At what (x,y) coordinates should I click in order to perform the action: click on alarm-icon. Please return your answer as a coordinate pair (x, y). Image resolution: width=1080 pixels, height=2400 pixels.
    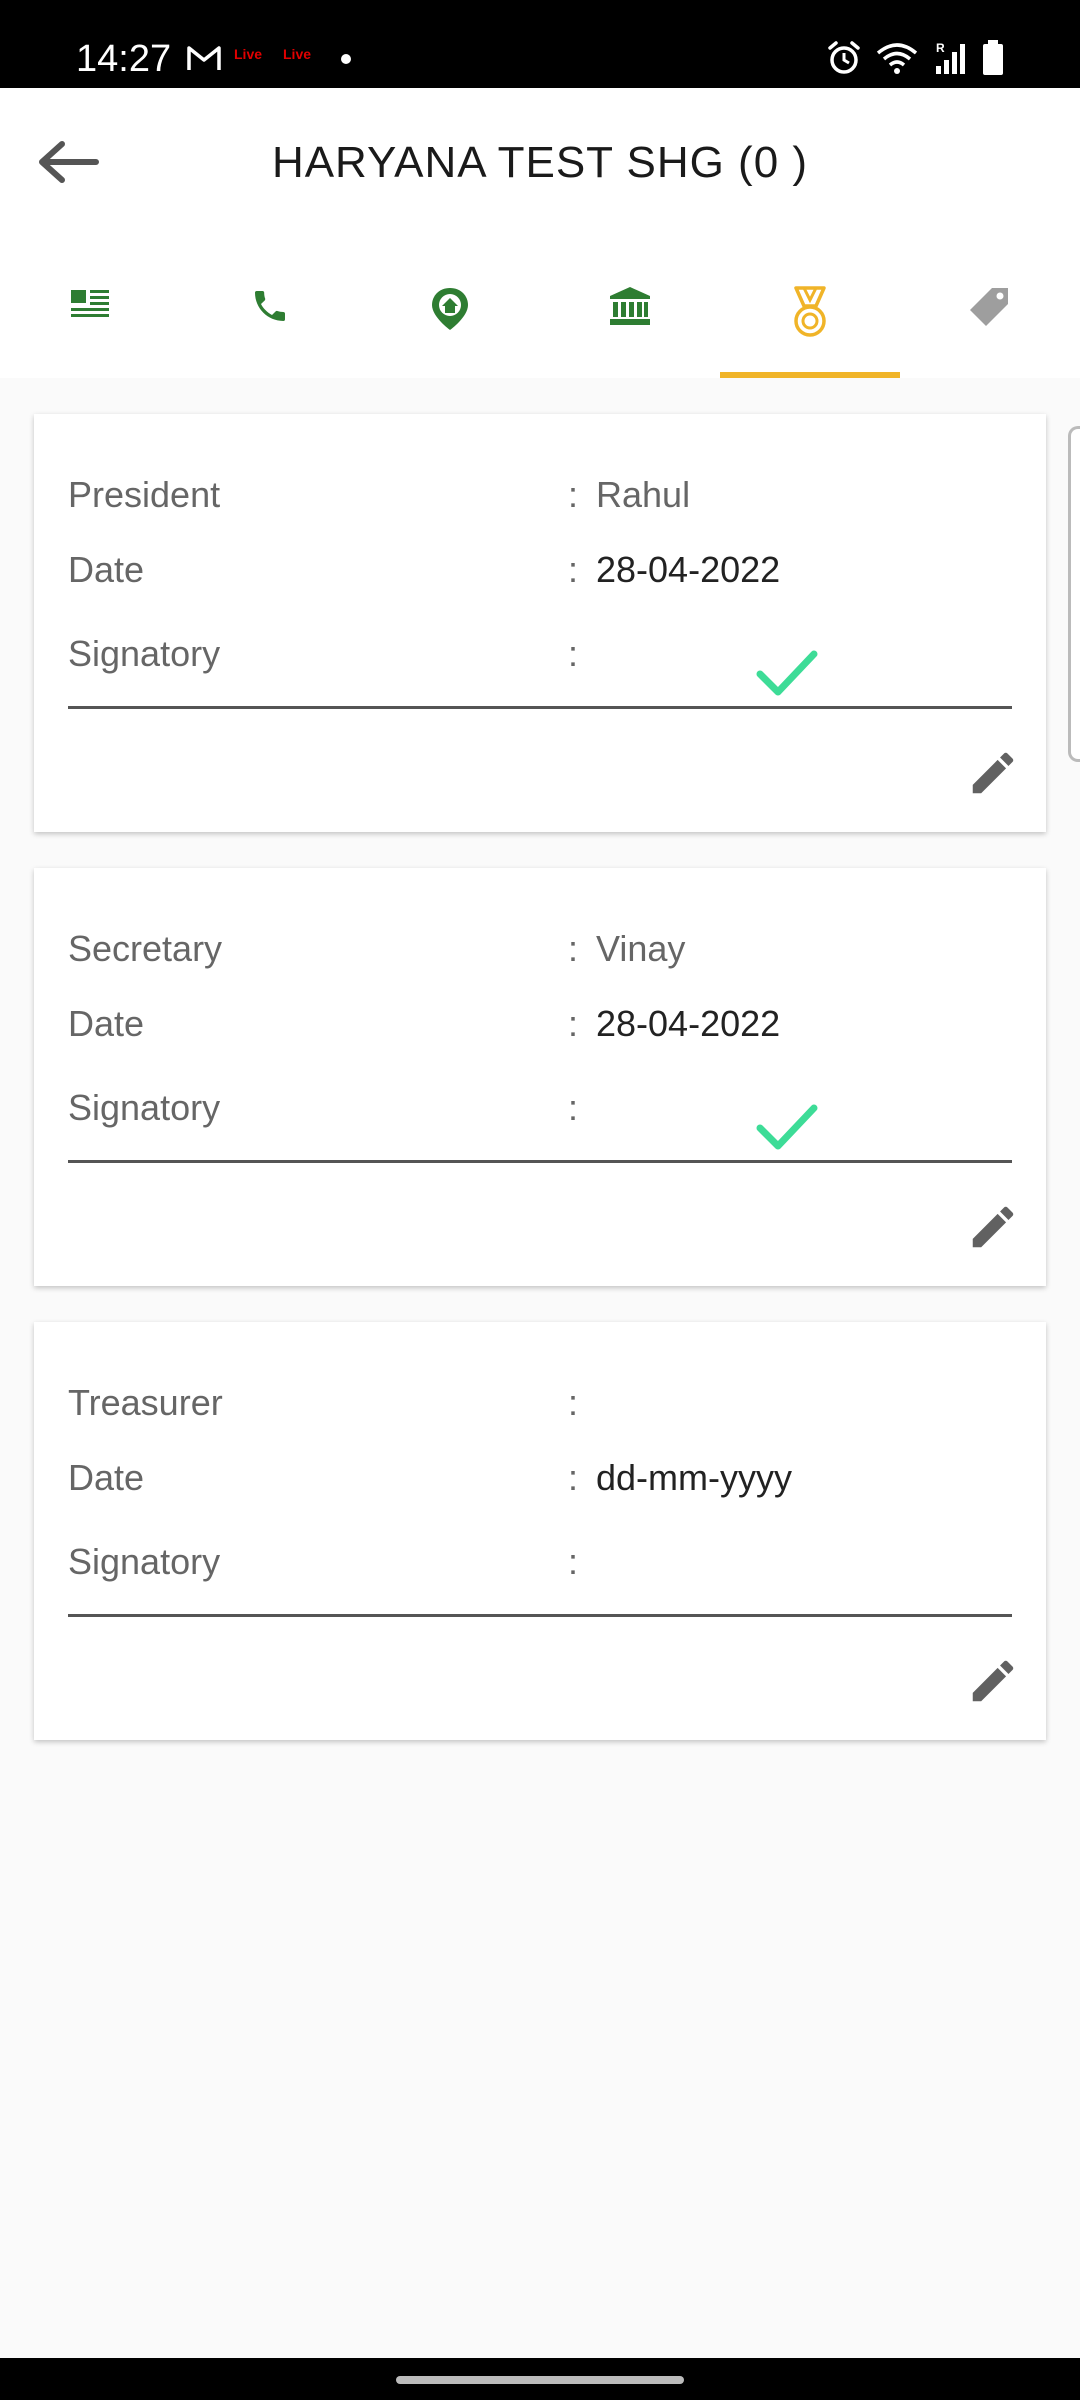
    Looking at the image, I should click on (844, 57).